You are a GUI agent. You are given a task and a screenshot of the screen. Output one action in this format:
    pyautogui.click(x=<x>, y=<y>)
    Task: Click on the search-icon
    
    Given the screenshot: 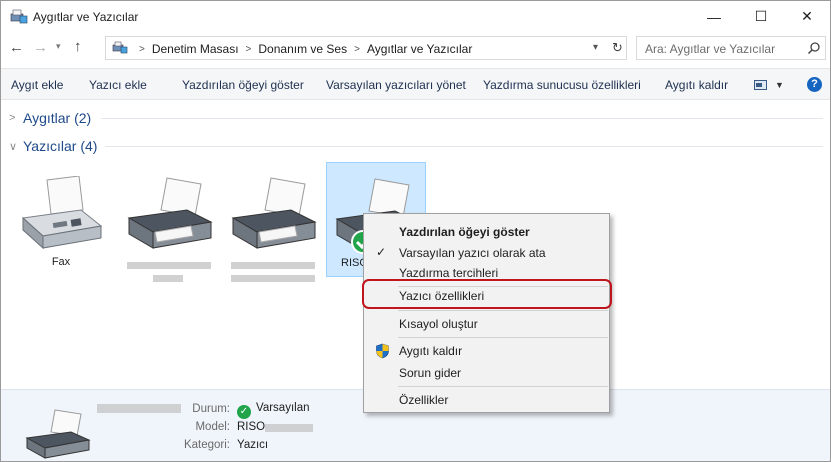 What is the action you would take?
    pyautogui.click(x=814, y=48)
    